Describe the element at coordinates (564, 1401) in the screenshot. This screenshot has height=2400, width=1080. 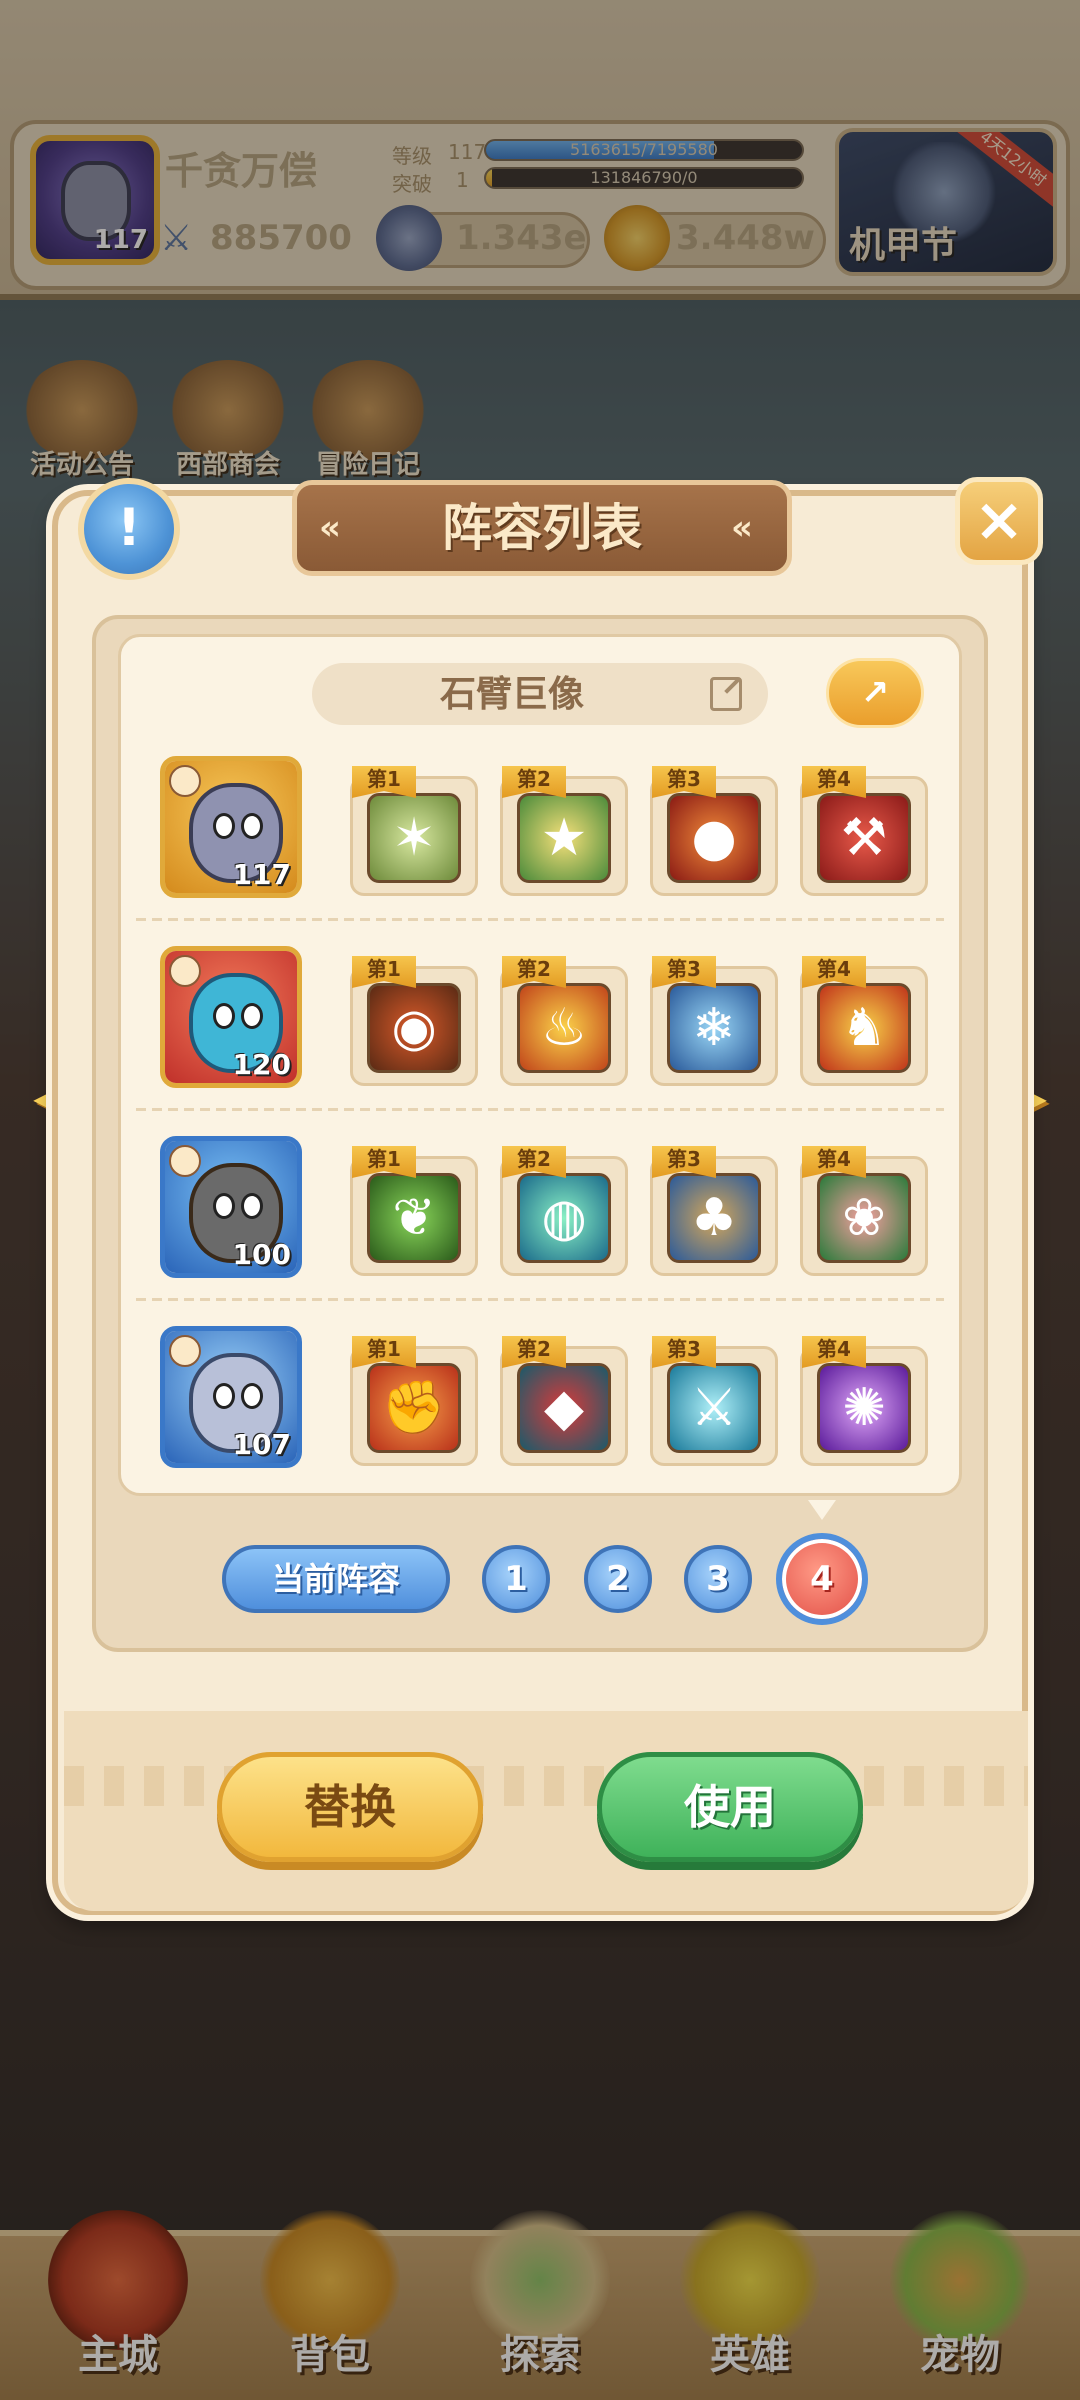
I see `skill-slot: ◆ 第2` at that location.